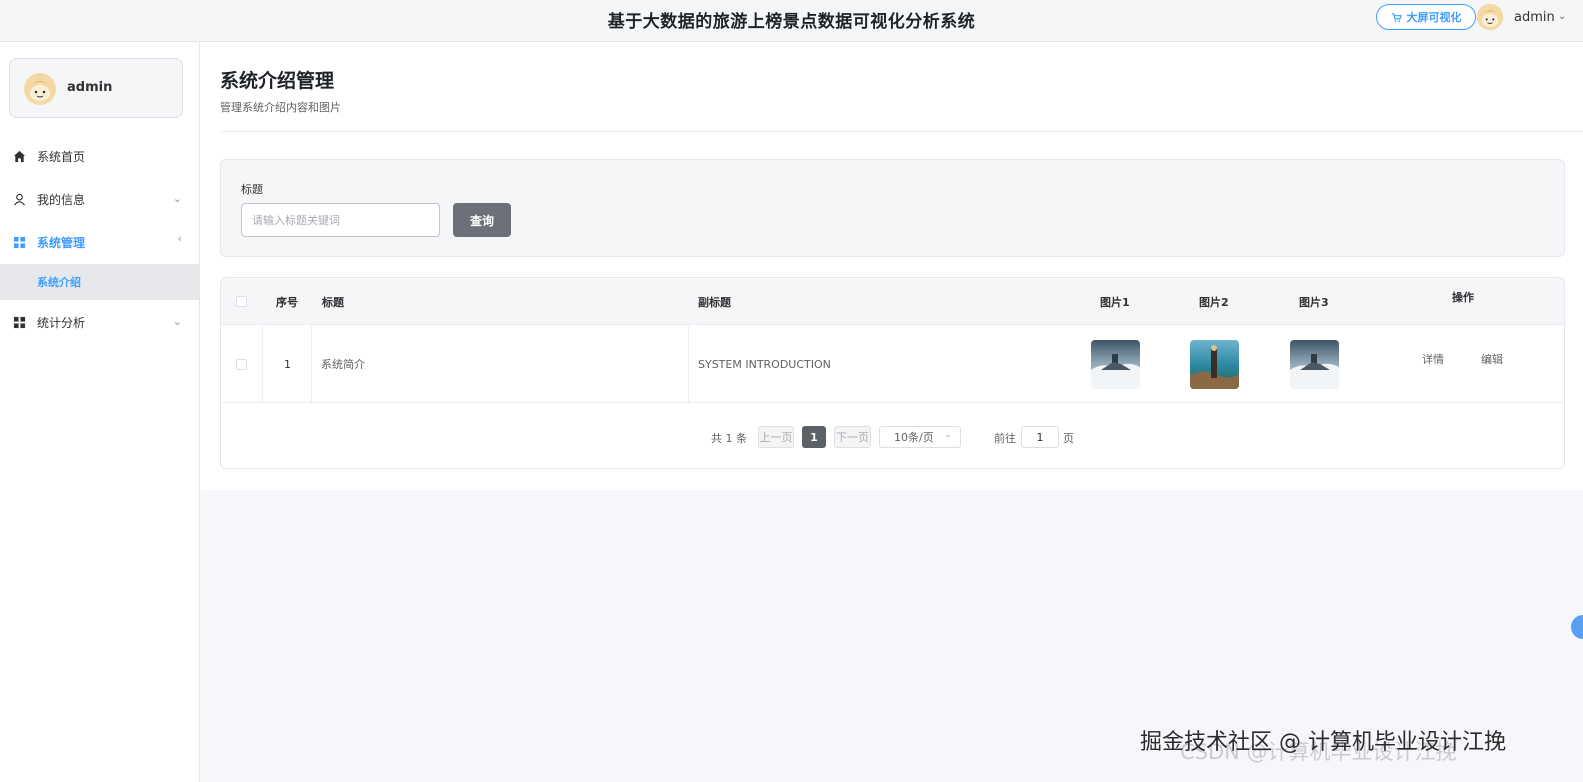 Image resolution: width=1583 pixels, height=782 pixels. I want to click on next-page-button: 下一页, so click(852, 437).